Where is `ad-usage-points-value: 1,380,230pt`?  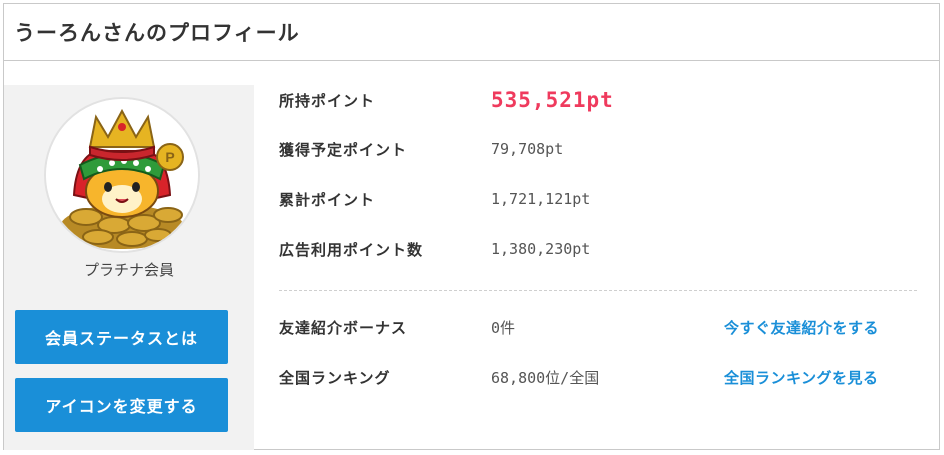
ad-usage-points-value: 1,380,230pt is located at coordinates (541, 249).